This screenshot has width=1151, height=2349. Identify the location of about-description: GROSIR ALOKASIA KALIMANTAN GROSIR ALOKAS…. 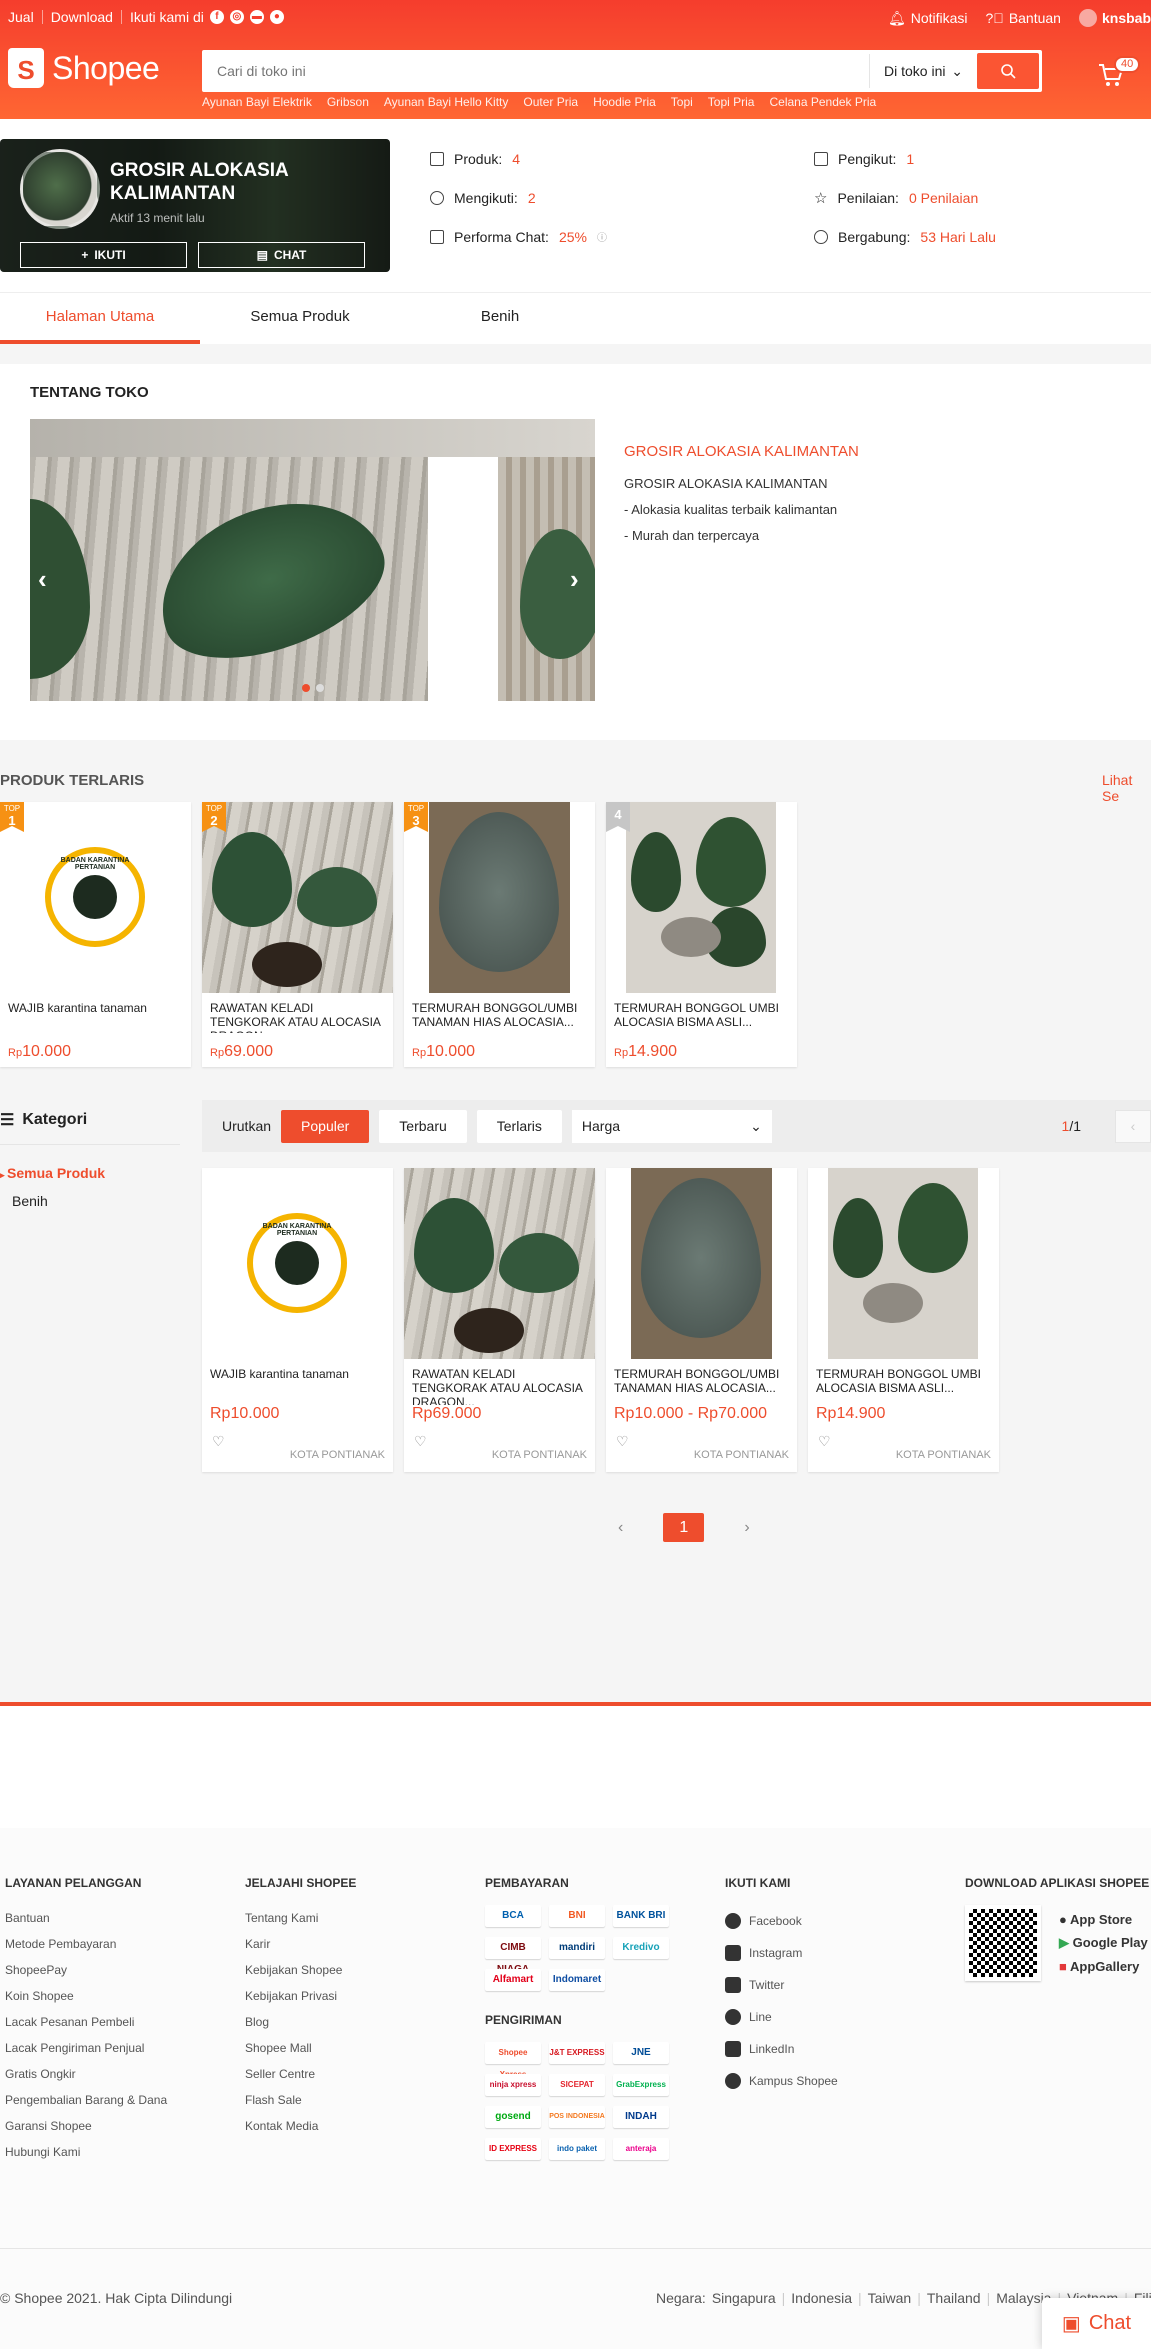
(741, 494).